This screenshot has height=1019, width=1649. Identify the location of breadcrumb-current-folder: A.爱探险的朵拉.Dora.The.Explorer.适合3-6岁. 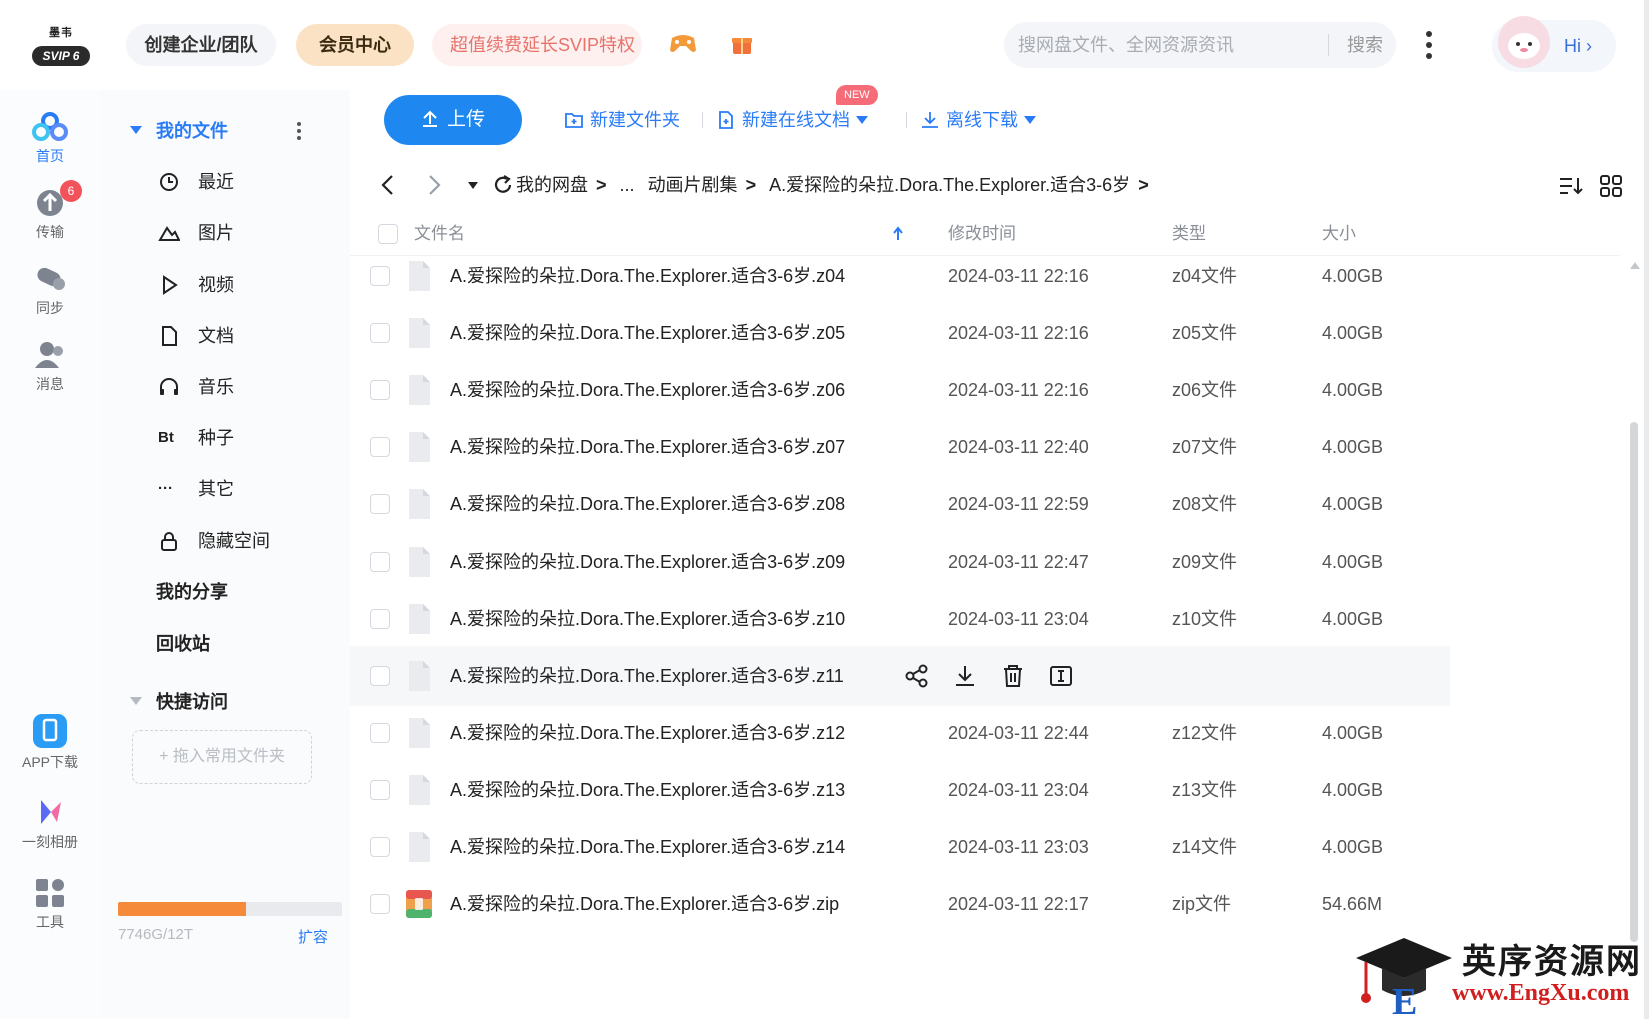
(949, 185).